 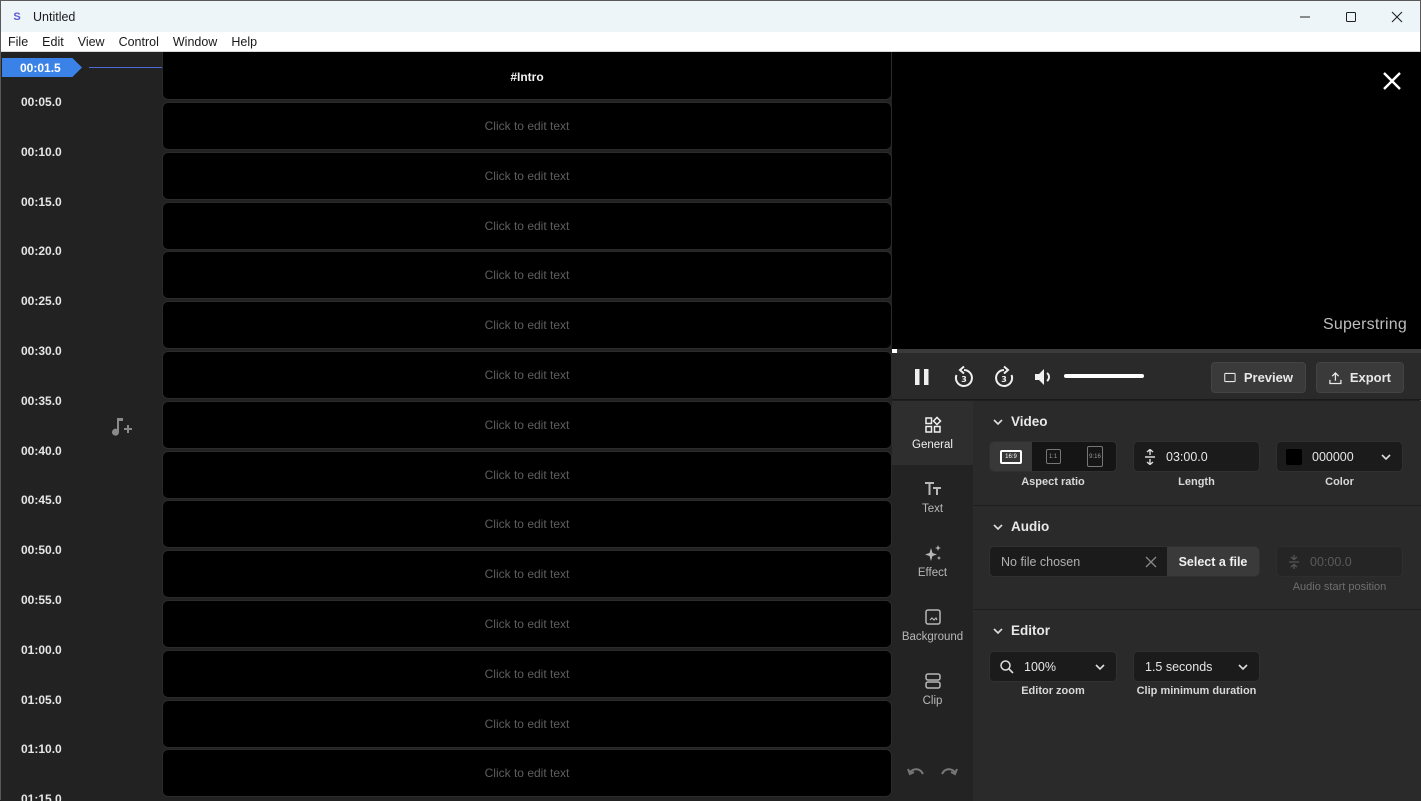 I want to click on window-controls, so click(x=1351, y=16).